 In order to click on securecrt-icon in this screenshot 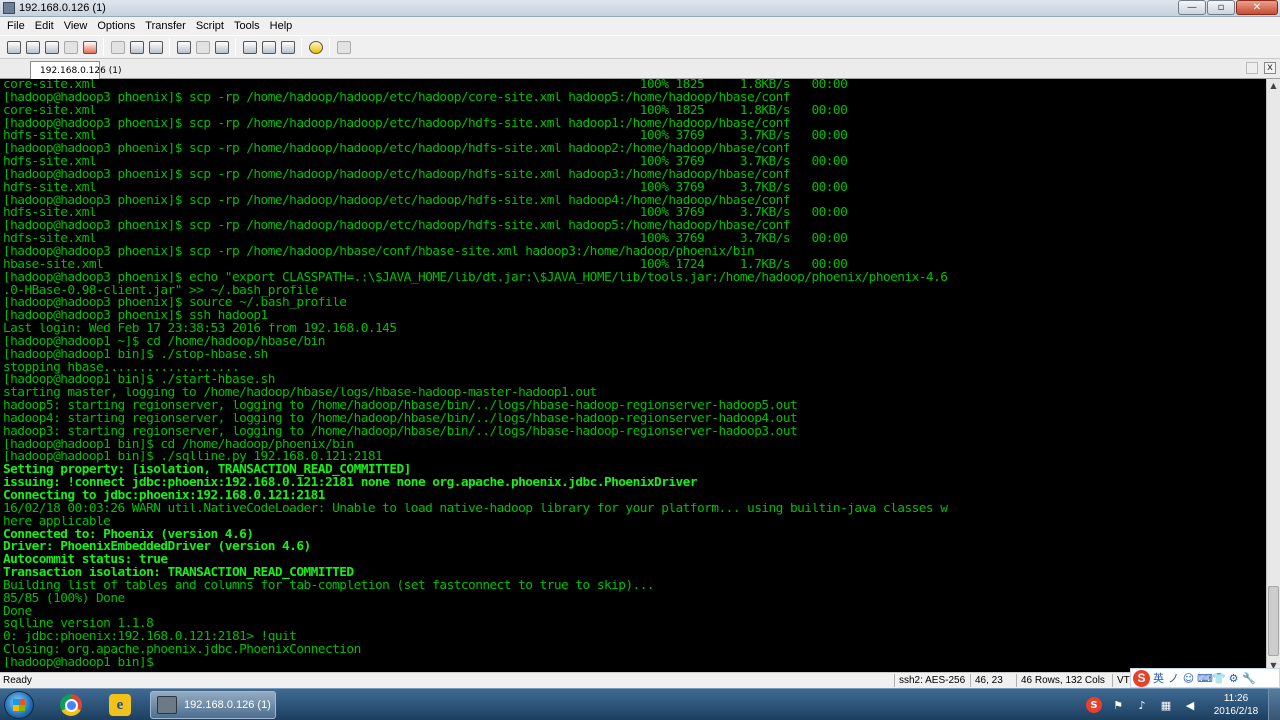, I will do `click(167, 705)`.